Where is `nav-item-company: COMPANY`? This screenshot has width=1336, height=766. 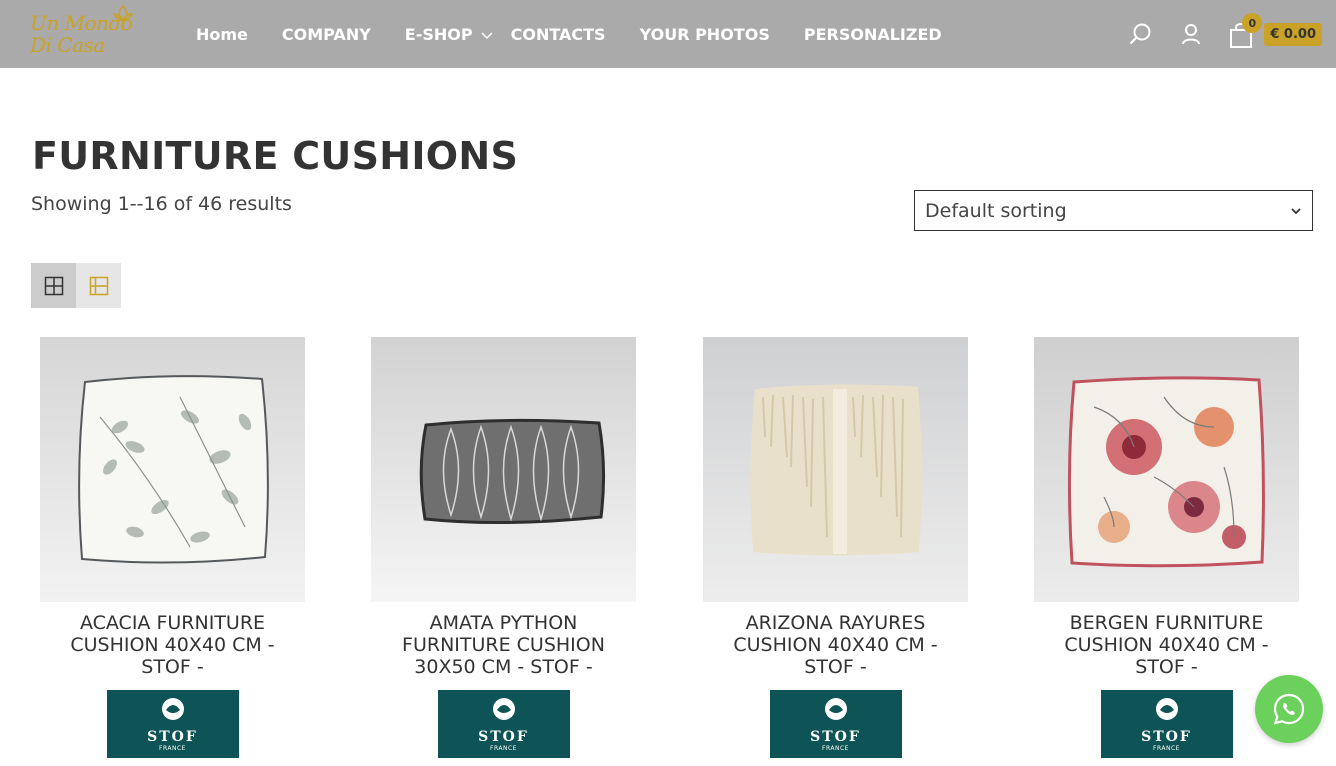 nav-item-company: COMPANY is located at coordinates (326, 34).